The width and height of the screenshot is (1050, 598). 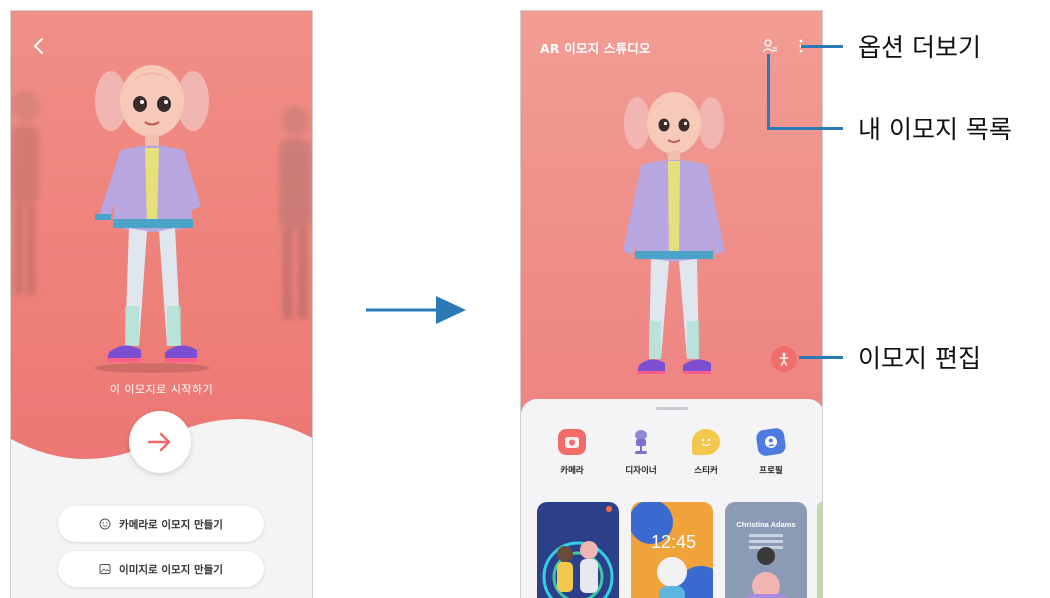 What do you see at coordinates (161, 389) in the screenshot?
I see `start-with-emoji-text: 이 이모지로 시작하기` at bounding box center [161, 389].